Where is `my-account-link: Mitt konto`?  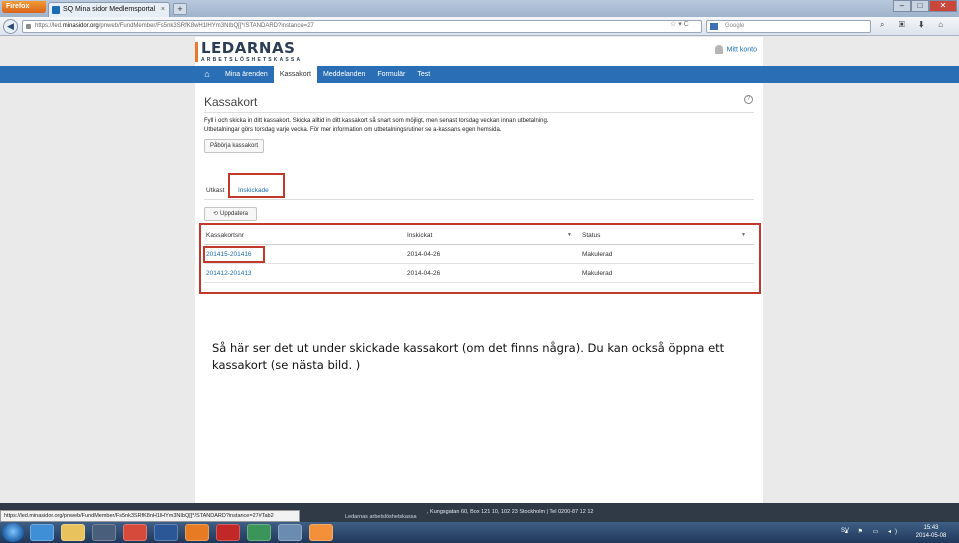
my-account-link: Mitt konto is located at coordinates (735, 49).